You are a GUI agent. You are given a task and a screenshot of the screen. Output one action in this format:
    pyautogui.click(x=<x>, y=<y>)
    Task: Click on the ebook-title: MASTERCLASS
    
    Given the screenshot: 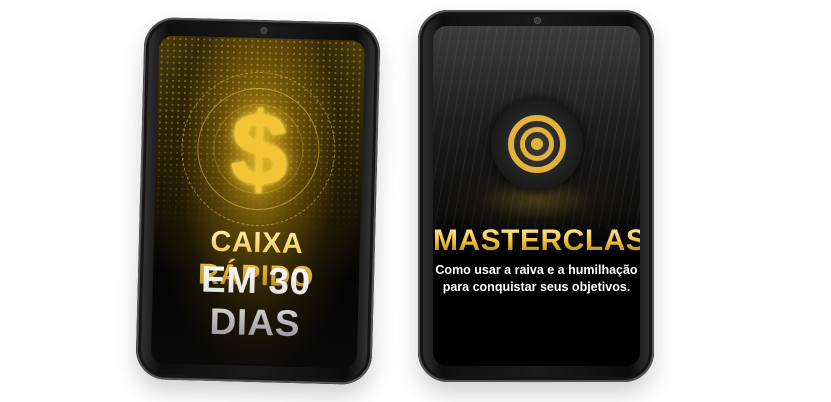 What is the action you would take?
    pyautogui.click(x=536, y=240)
    